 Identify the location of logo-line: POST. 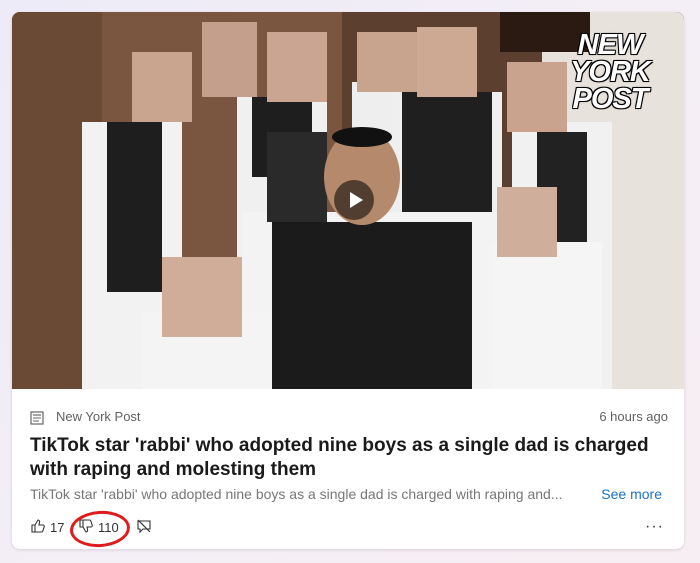
(610, 99).